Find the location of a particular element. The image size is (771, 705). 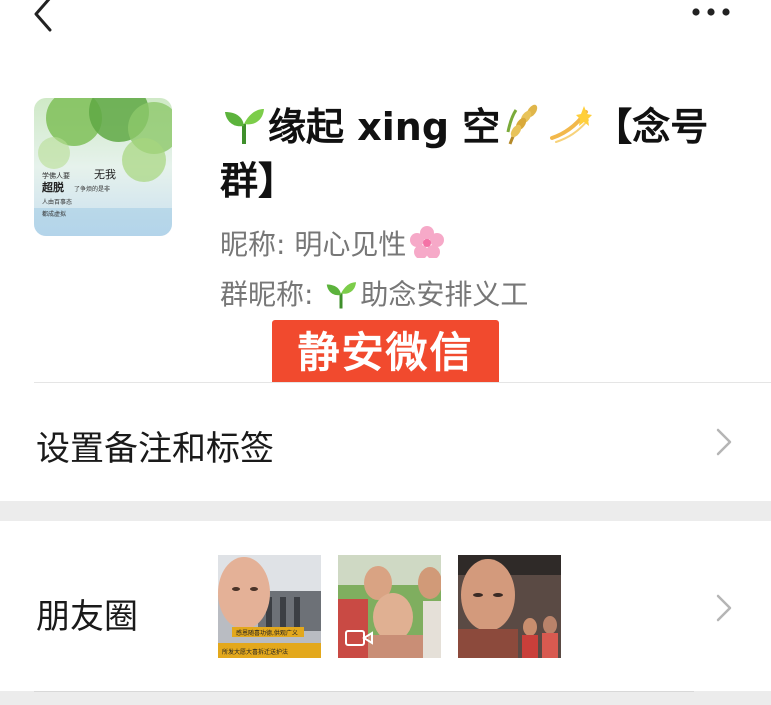

nickname-value: 明心见性 is located at coordinates (350, 244).